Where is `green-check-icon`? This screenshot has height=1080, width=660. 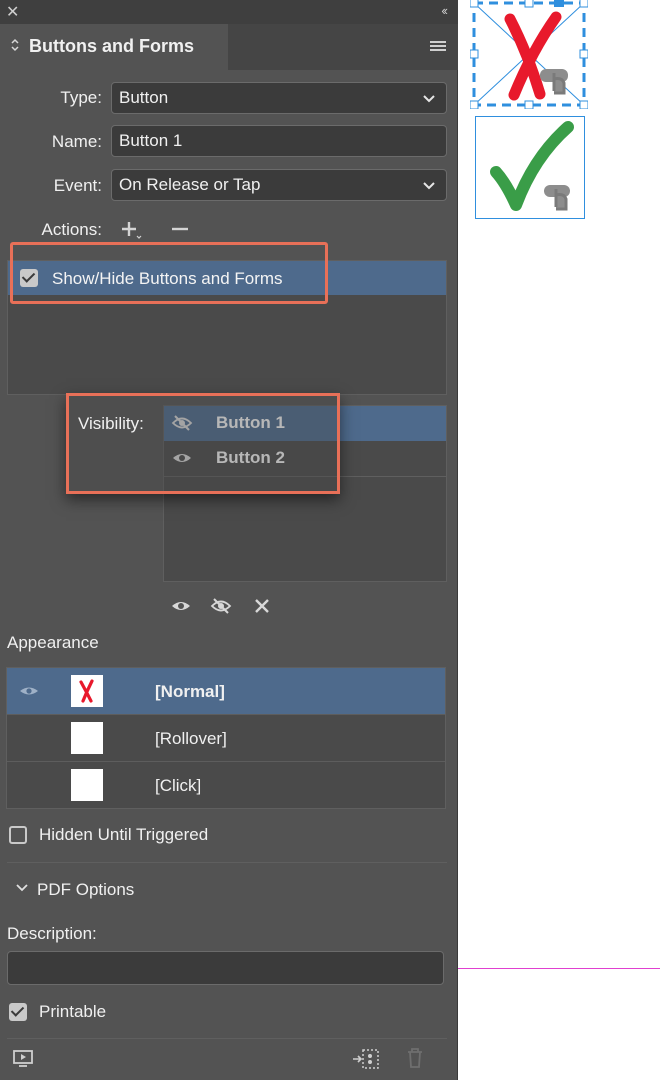
green-check-icon is located at coordinates (532, 166).